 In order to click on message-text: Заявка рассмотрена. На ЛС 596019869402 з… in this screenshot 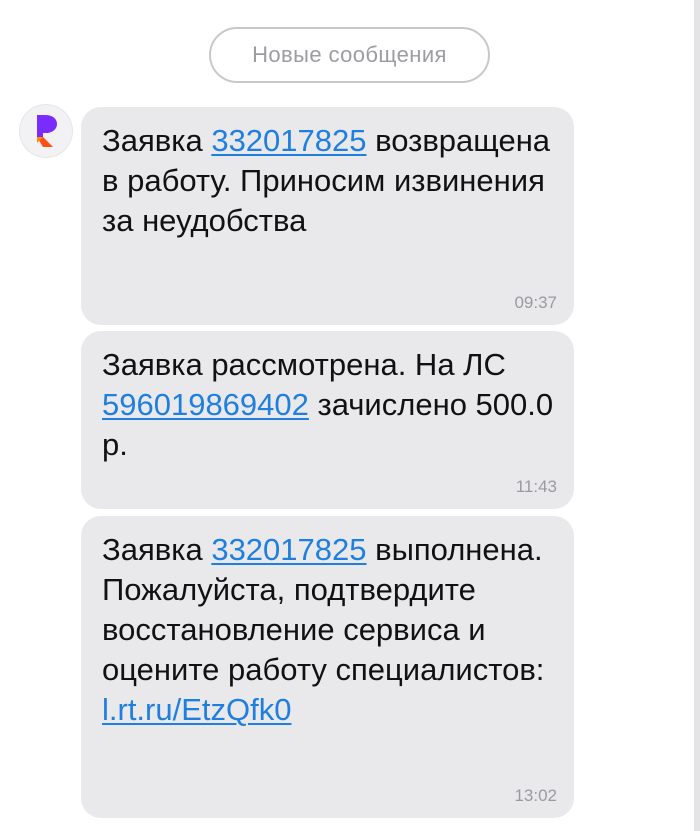, I will do `click(328, 405)`.